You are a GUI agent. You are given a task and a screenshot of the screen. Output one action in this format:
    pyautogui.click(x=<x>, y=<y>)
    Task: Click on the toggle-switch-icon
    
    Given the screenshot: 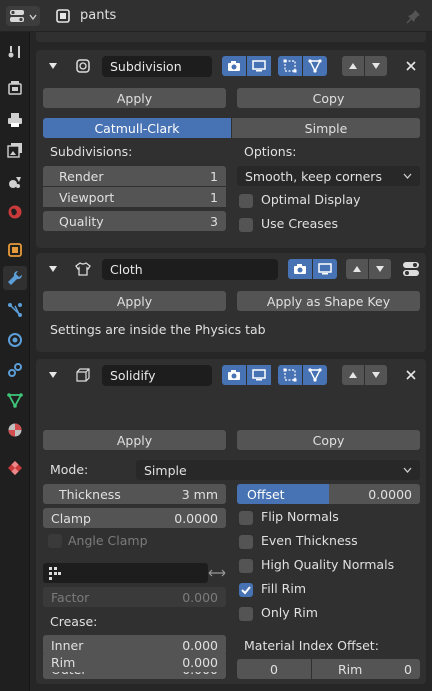 What is the action you would take?
    pyautogui.click(x=411, y=269)
    